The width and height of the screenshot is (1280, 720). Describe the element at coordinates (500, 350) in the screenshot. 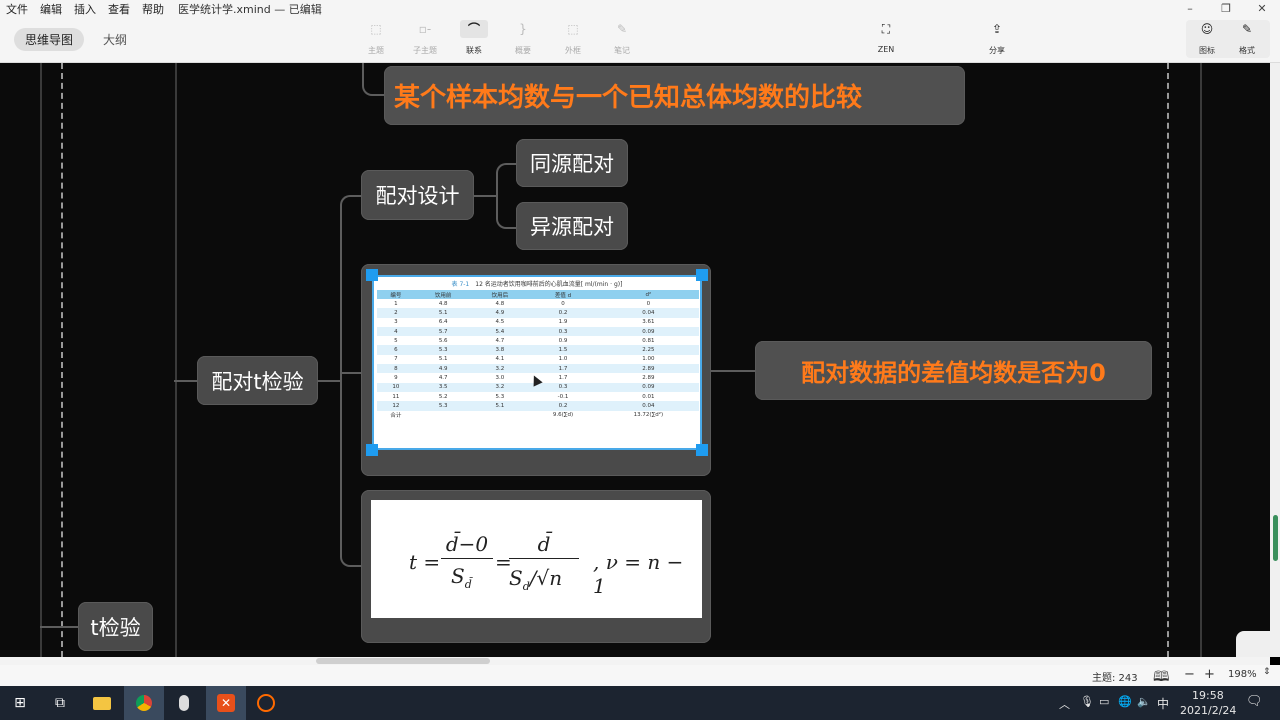

I see `table-cell: 3.8` at that location.